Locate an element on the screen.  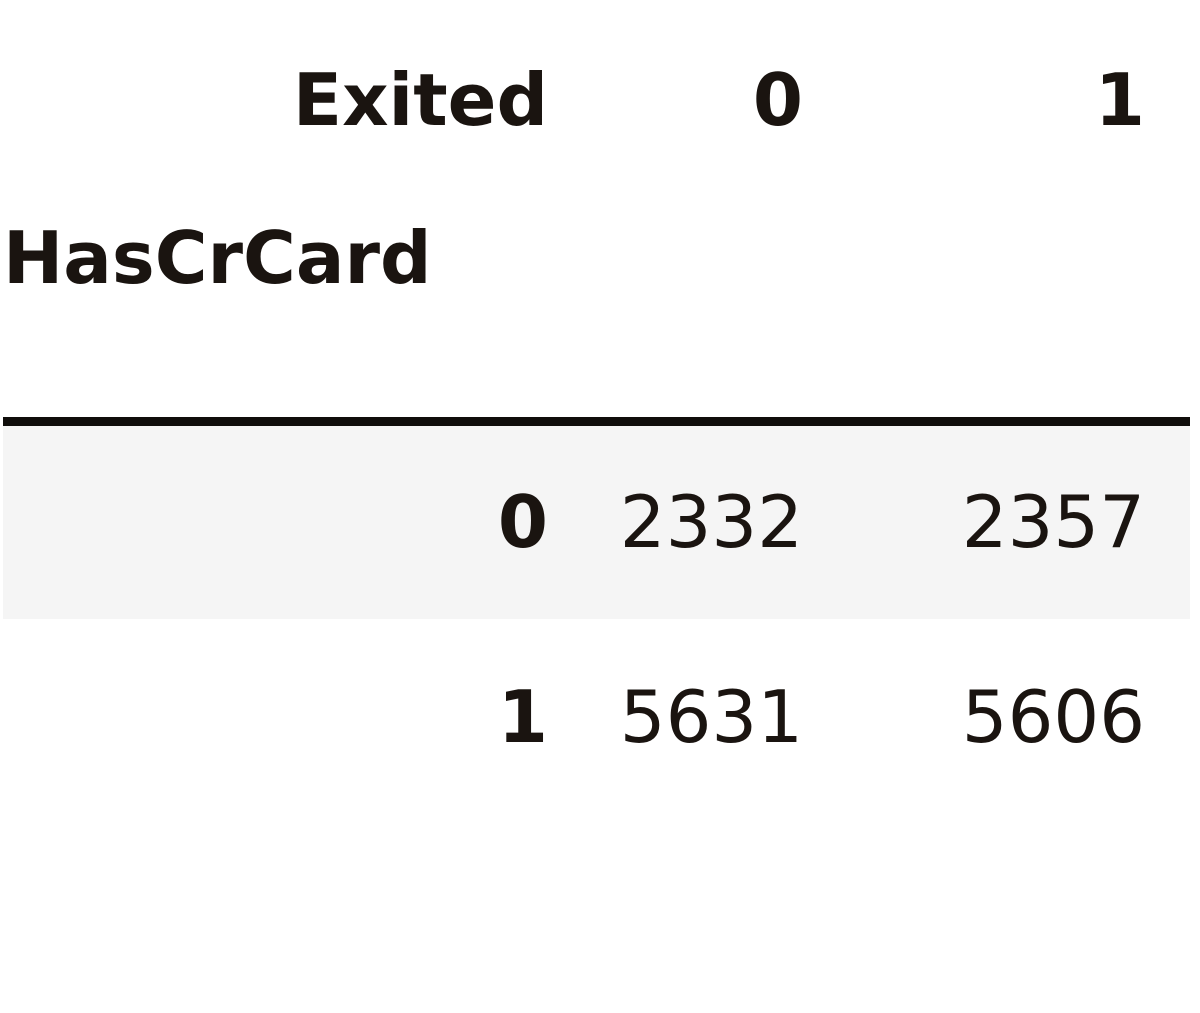
cell-r1-c0: 5631 is located at coordinates (711, 717).